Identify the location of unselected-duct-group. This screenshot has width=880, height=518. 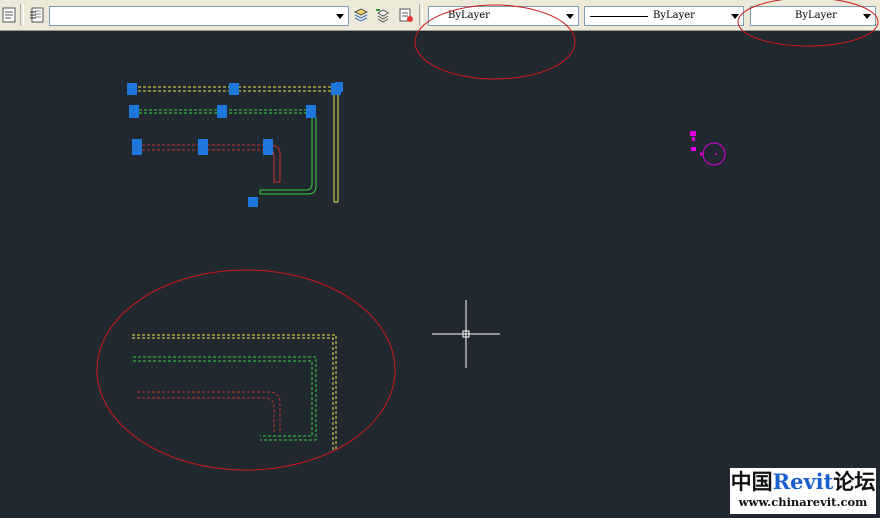
(234, 392).